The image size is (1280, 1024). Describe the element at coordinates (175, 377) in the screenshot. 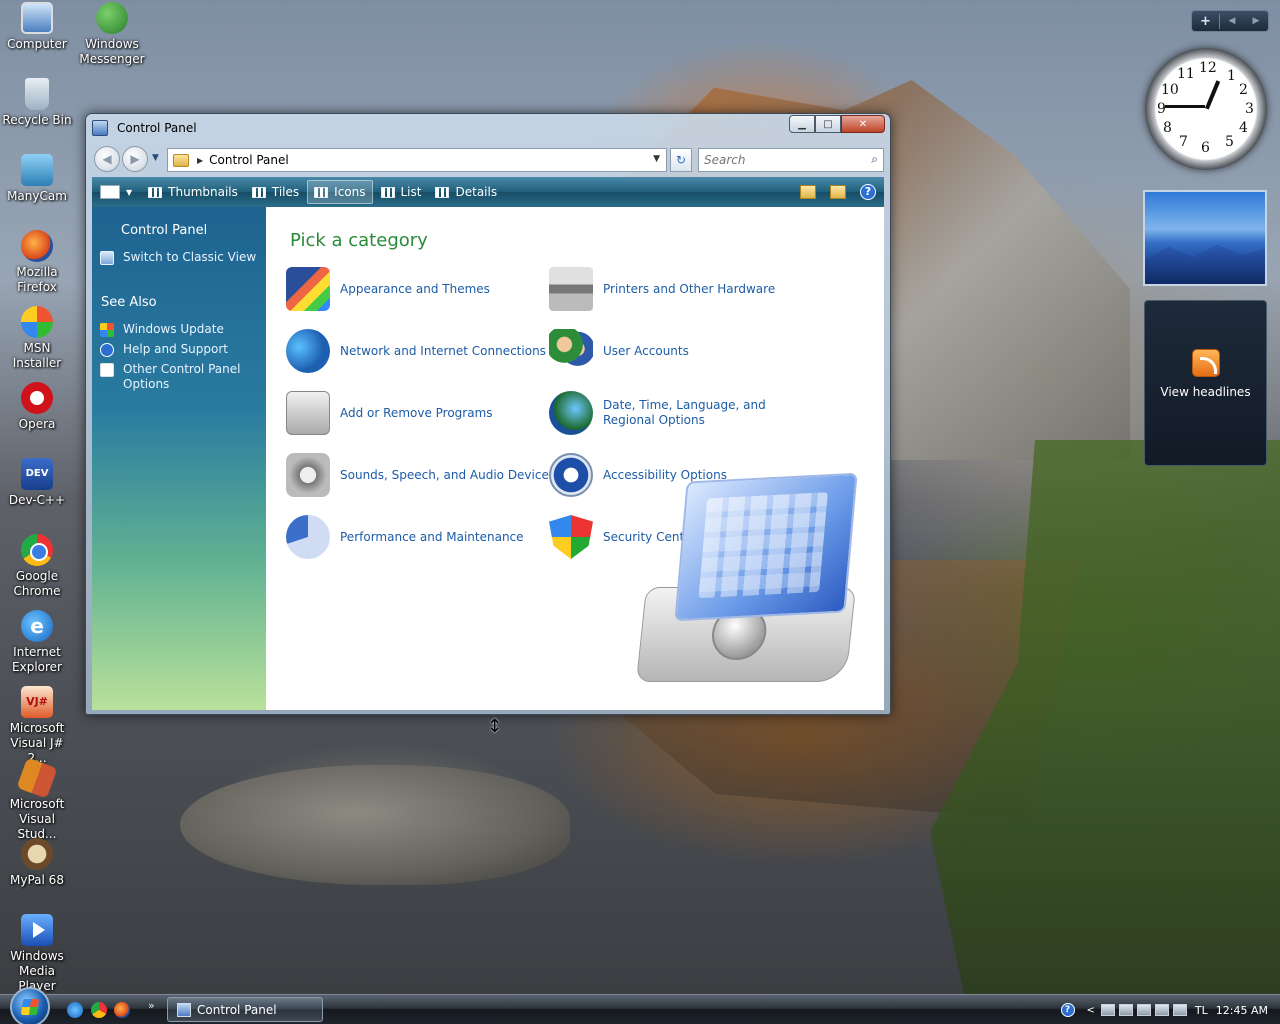

I see `sidebar-item-other-options: Other Control Panel Options` at that location.